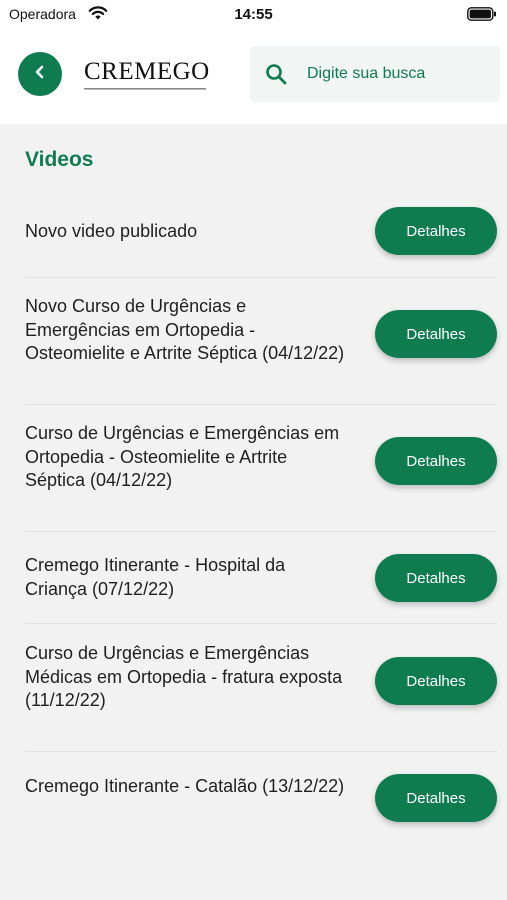 The height and width of the screenshot is (900, 507). What do you see at coordinates (366, 73) in the screenshot?
I see `search-placeholder: Digite sua busca` at bounding box center [366, 73].